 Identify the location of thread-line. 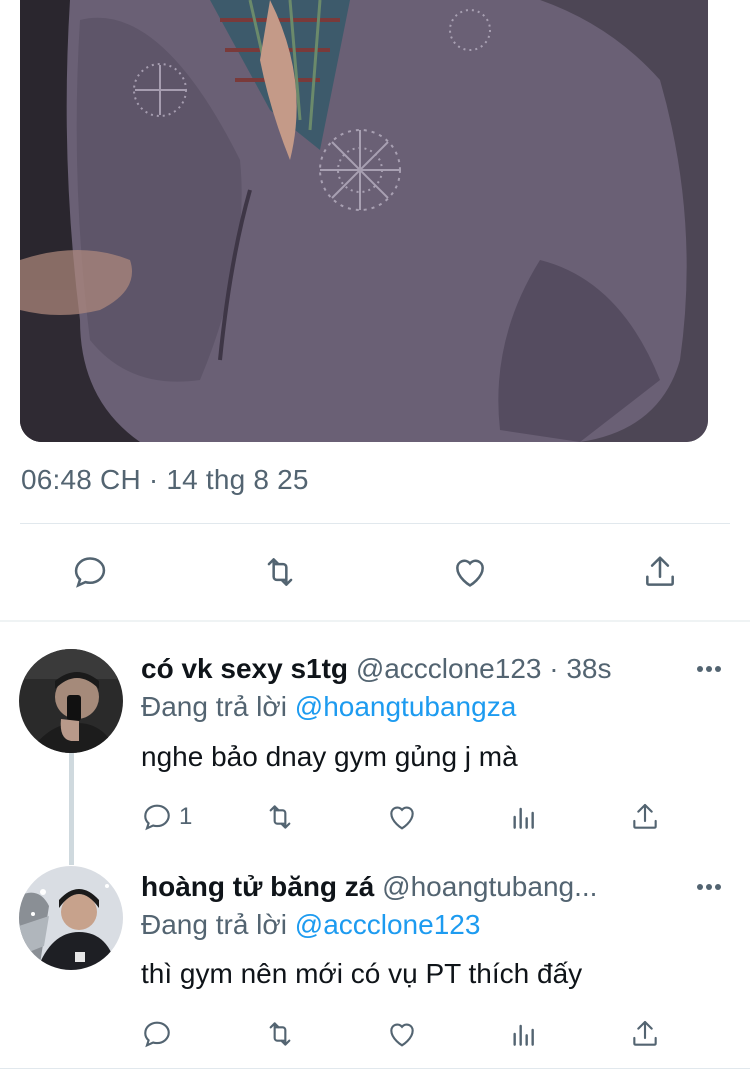
(71, 809).